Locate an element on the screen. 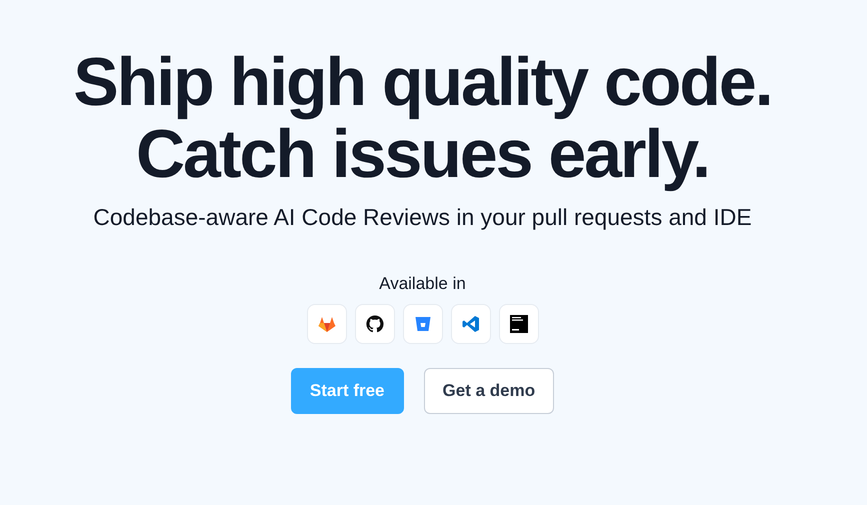 The width and height of the screenshot is (867, 505). get-demo-button: Get a demo is located at coordinates (489, 391).